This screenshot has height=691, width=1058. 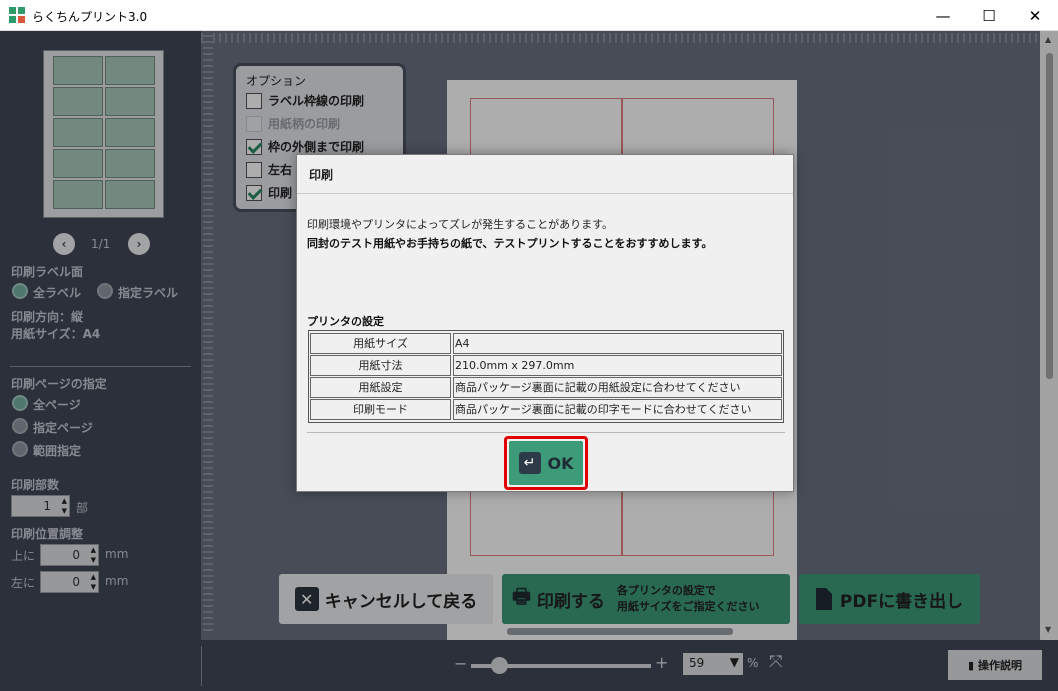 I want to click on table-row: 用紙寸法 210.0mm x 297.0mm, so click(x=546, y=365).